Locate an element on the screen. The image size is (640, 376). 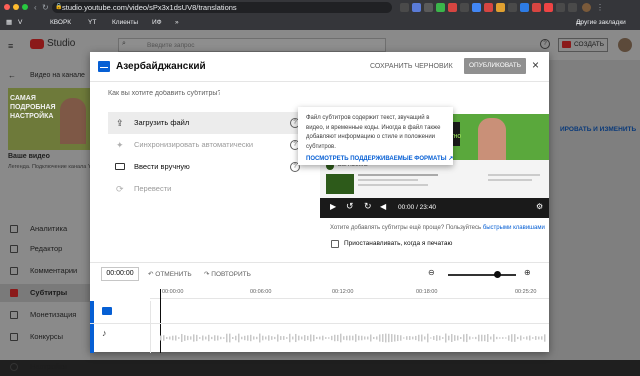
save-draft-button: СОХРАНИТЬ ЧЕРНОВИК is located at coordinates (411, 66).